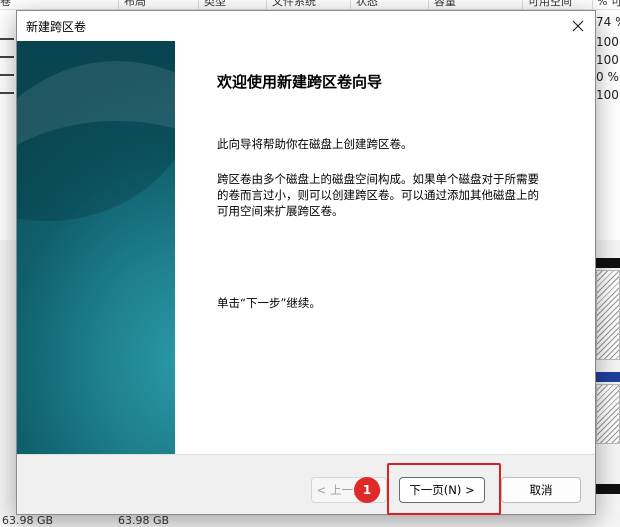  Describe the element at coordinates (56, 27) in the screenshot. I see `dialog-title: 新建跨区卷` at that location.